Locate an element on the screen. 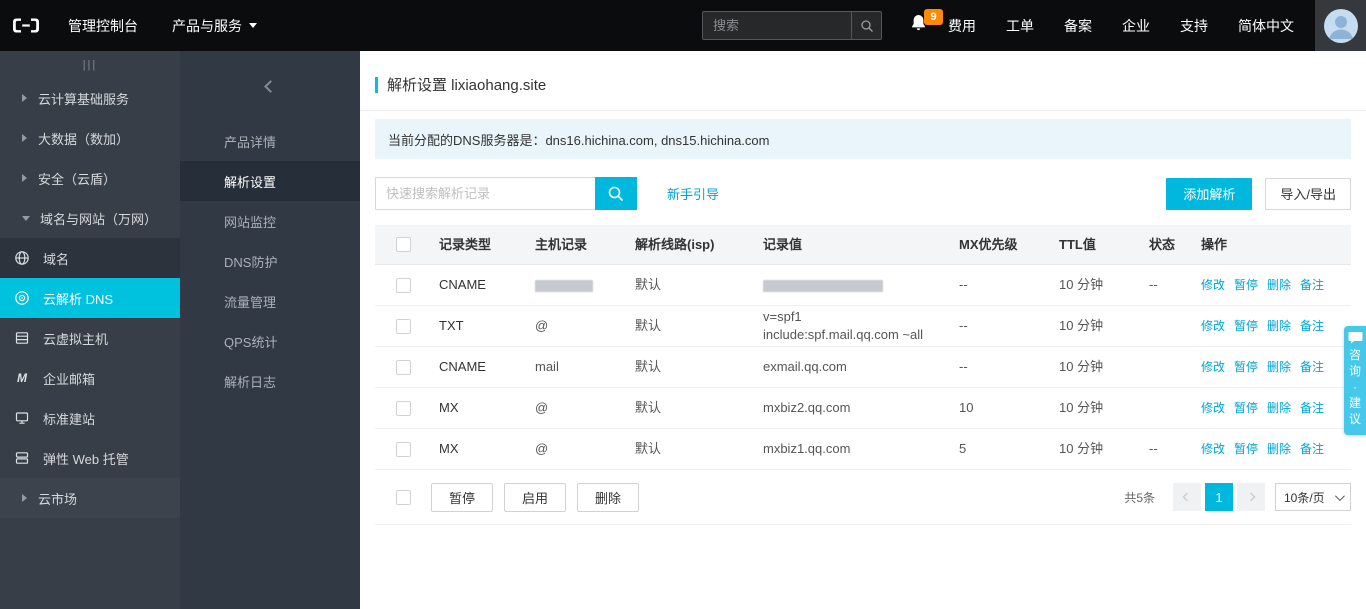 This screenshot has width=1366, height=609. nav-icp-filing: 备案 is located at coordinates (1078, 25).